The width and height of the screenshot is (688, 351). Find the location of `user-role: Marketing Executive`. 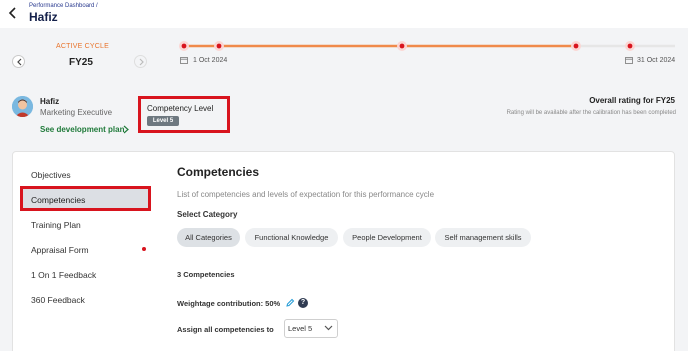

user-role: Marketing Executive is located at coordinates (76, 112).